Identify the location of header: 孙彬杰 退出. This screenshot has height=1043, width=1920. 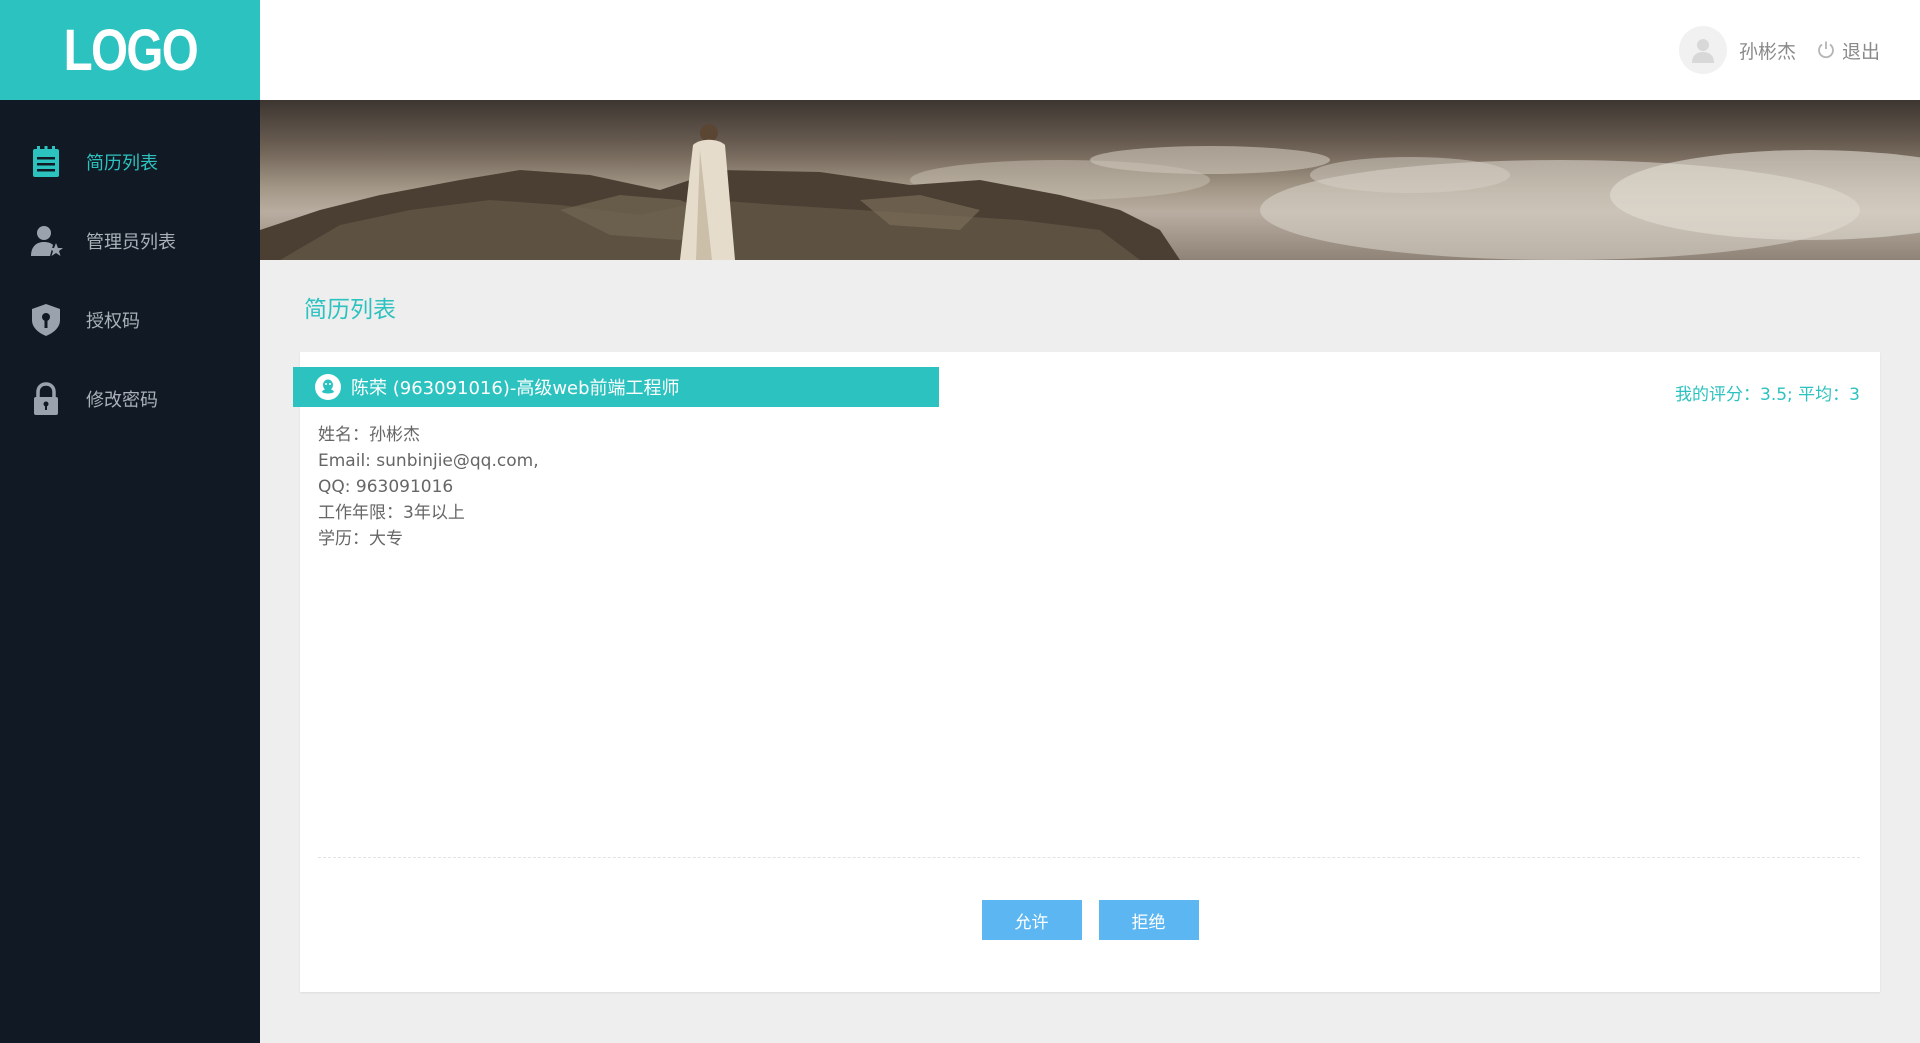
(1090, 50).